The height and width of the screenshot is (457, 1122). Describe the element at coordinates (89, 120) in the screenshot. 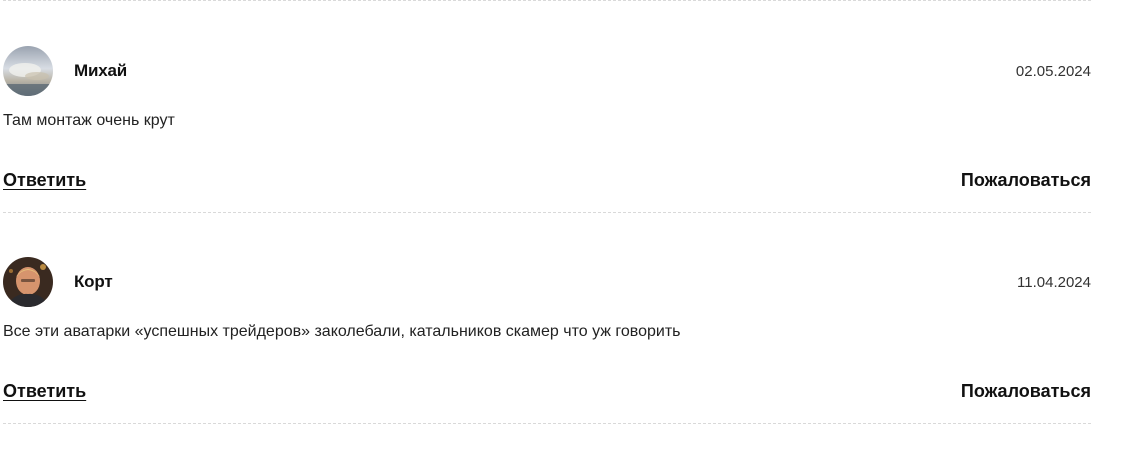

I see `comment-text: Там монтаж очень крут` at that location.